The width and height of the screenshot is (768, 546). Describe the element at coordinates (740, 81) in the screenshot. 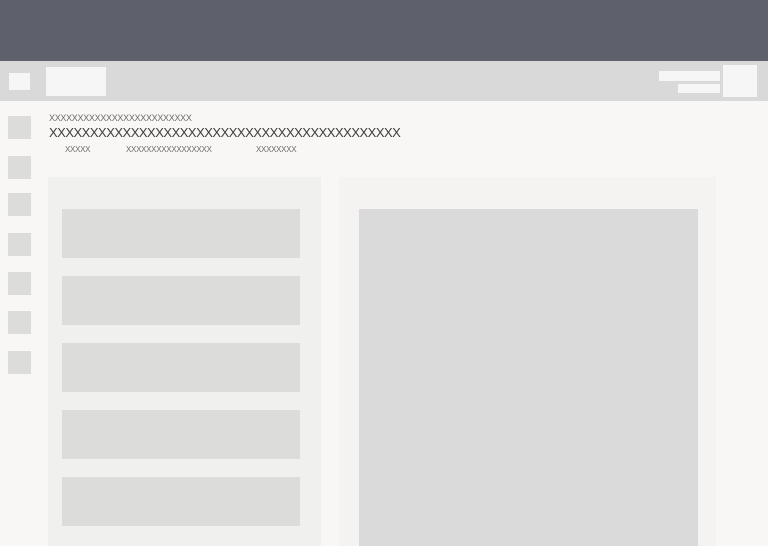

I see `avatar` at that location.